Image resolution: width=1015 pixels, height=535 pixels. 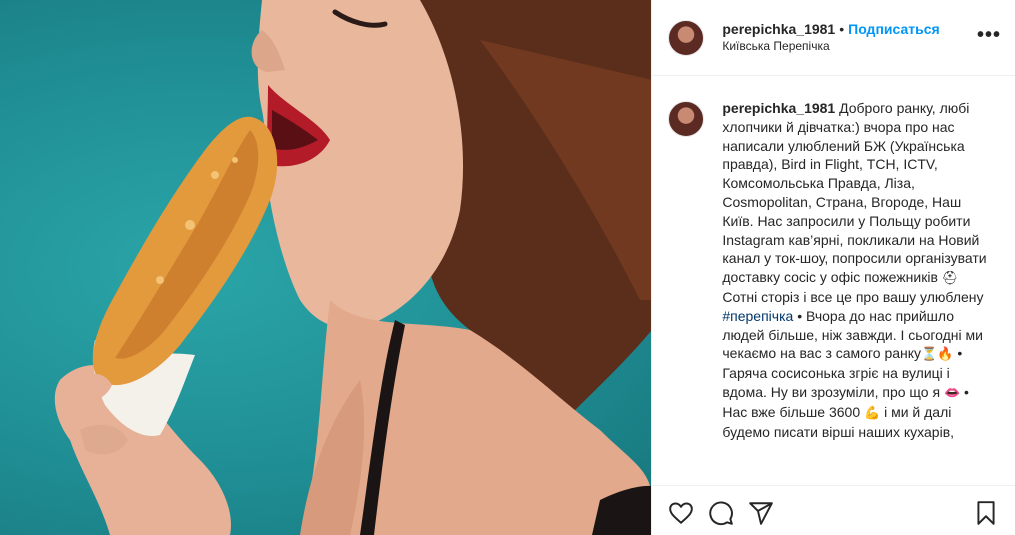 I want to click on muscle-emoji: 💪, so click(x=872, y=412).